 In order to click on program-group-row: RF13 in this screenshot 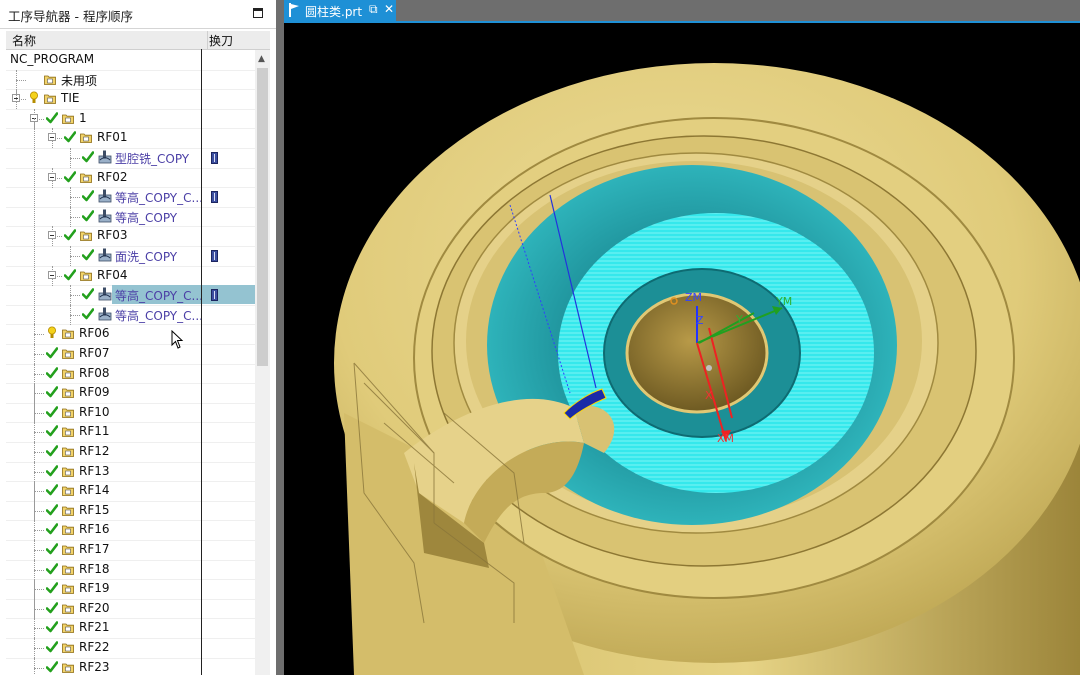, I will do `click(130, 472)`.